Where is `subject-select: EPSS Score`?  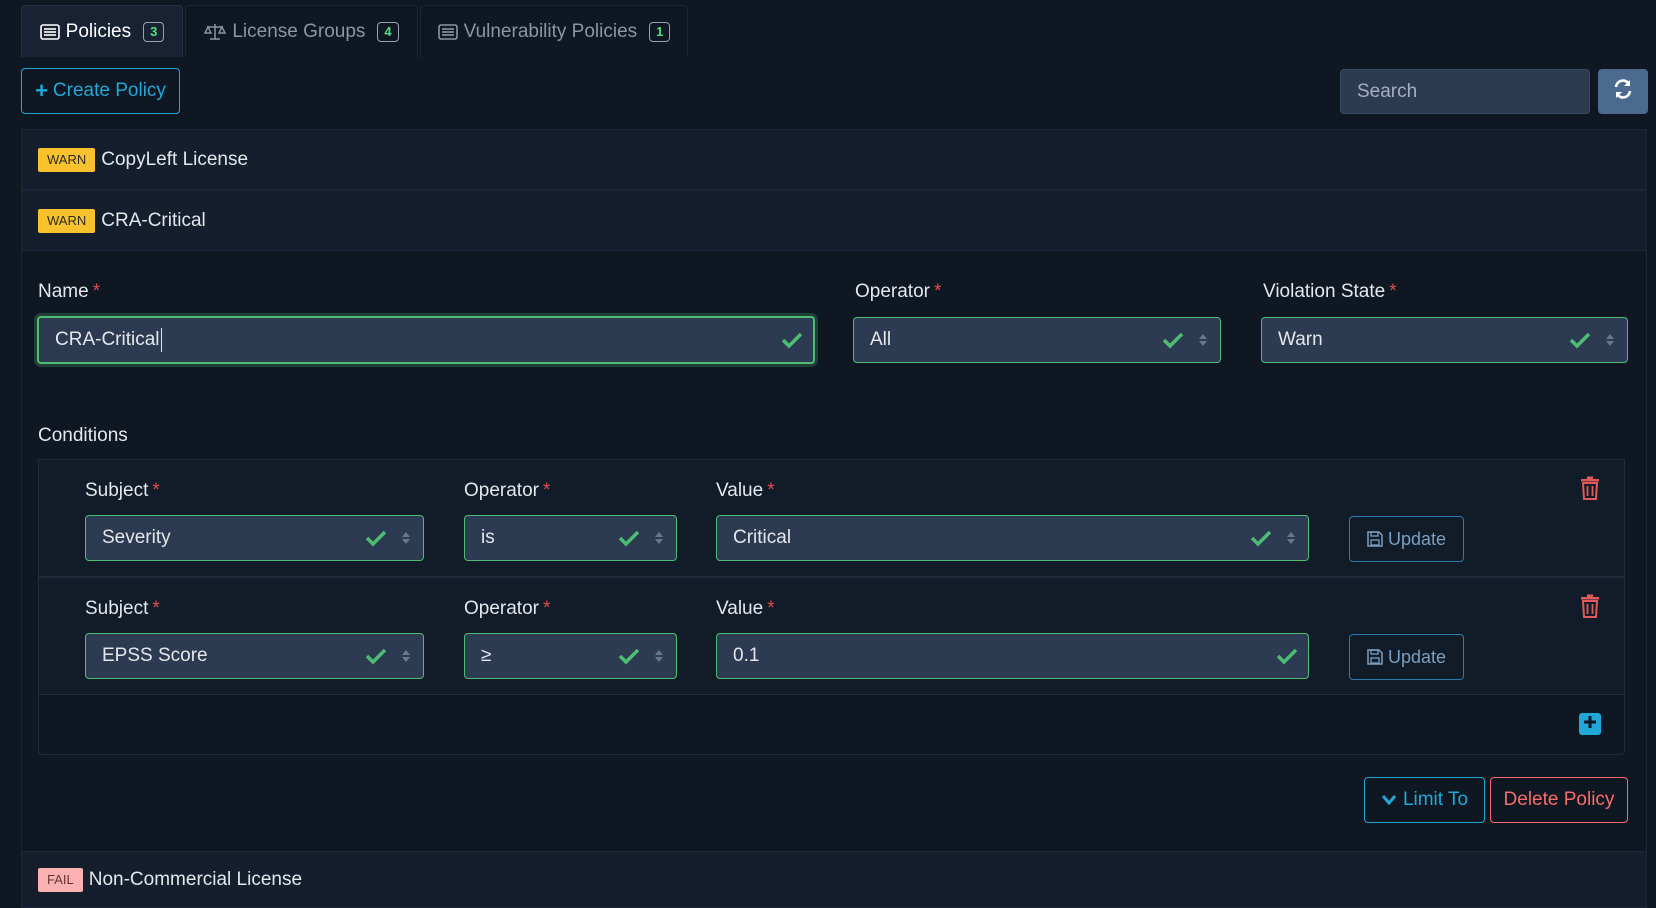
subject-select: EPSS Score is located at coordinates (254, 656).